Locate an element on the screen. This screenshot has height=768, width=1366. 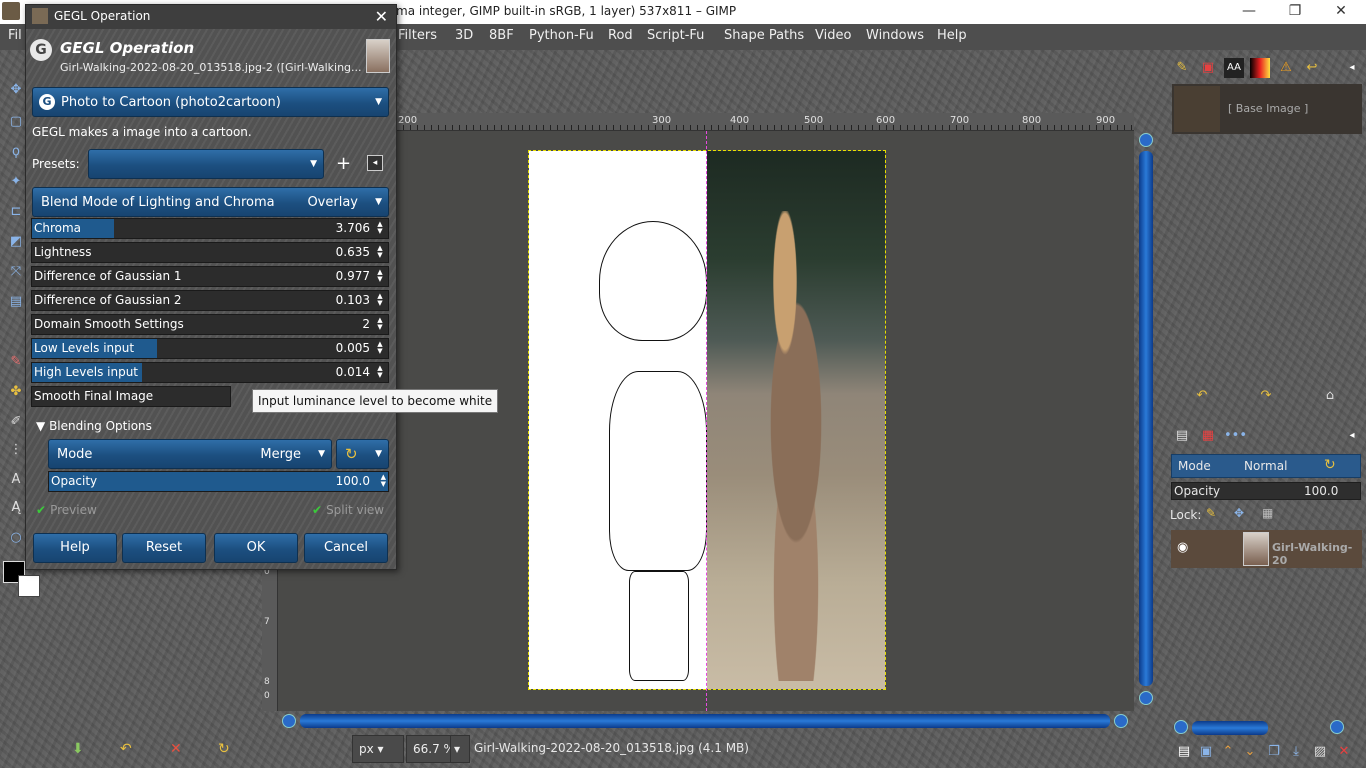
lock-alpha-icon: ▦ is located at coordinates (1267, 513).